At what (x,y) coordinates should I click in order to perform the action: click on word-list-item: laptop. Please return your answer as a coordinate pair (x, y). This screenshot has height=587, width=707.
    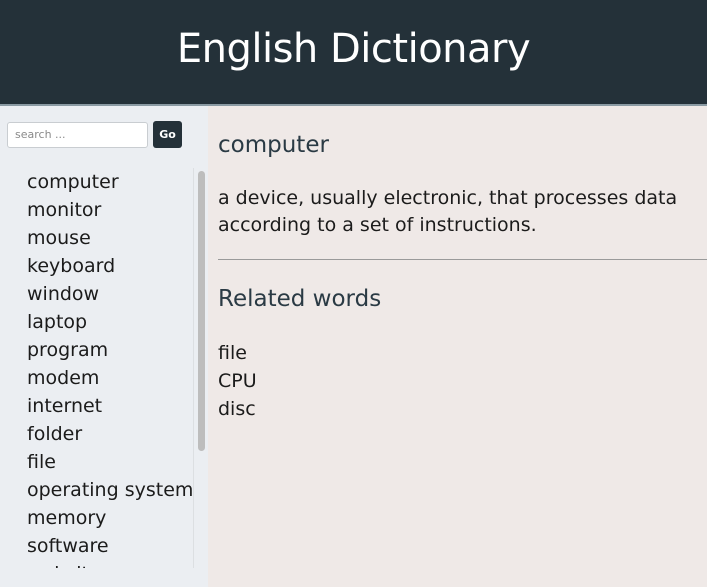
    Looking at the image, I should click on (117, 322).